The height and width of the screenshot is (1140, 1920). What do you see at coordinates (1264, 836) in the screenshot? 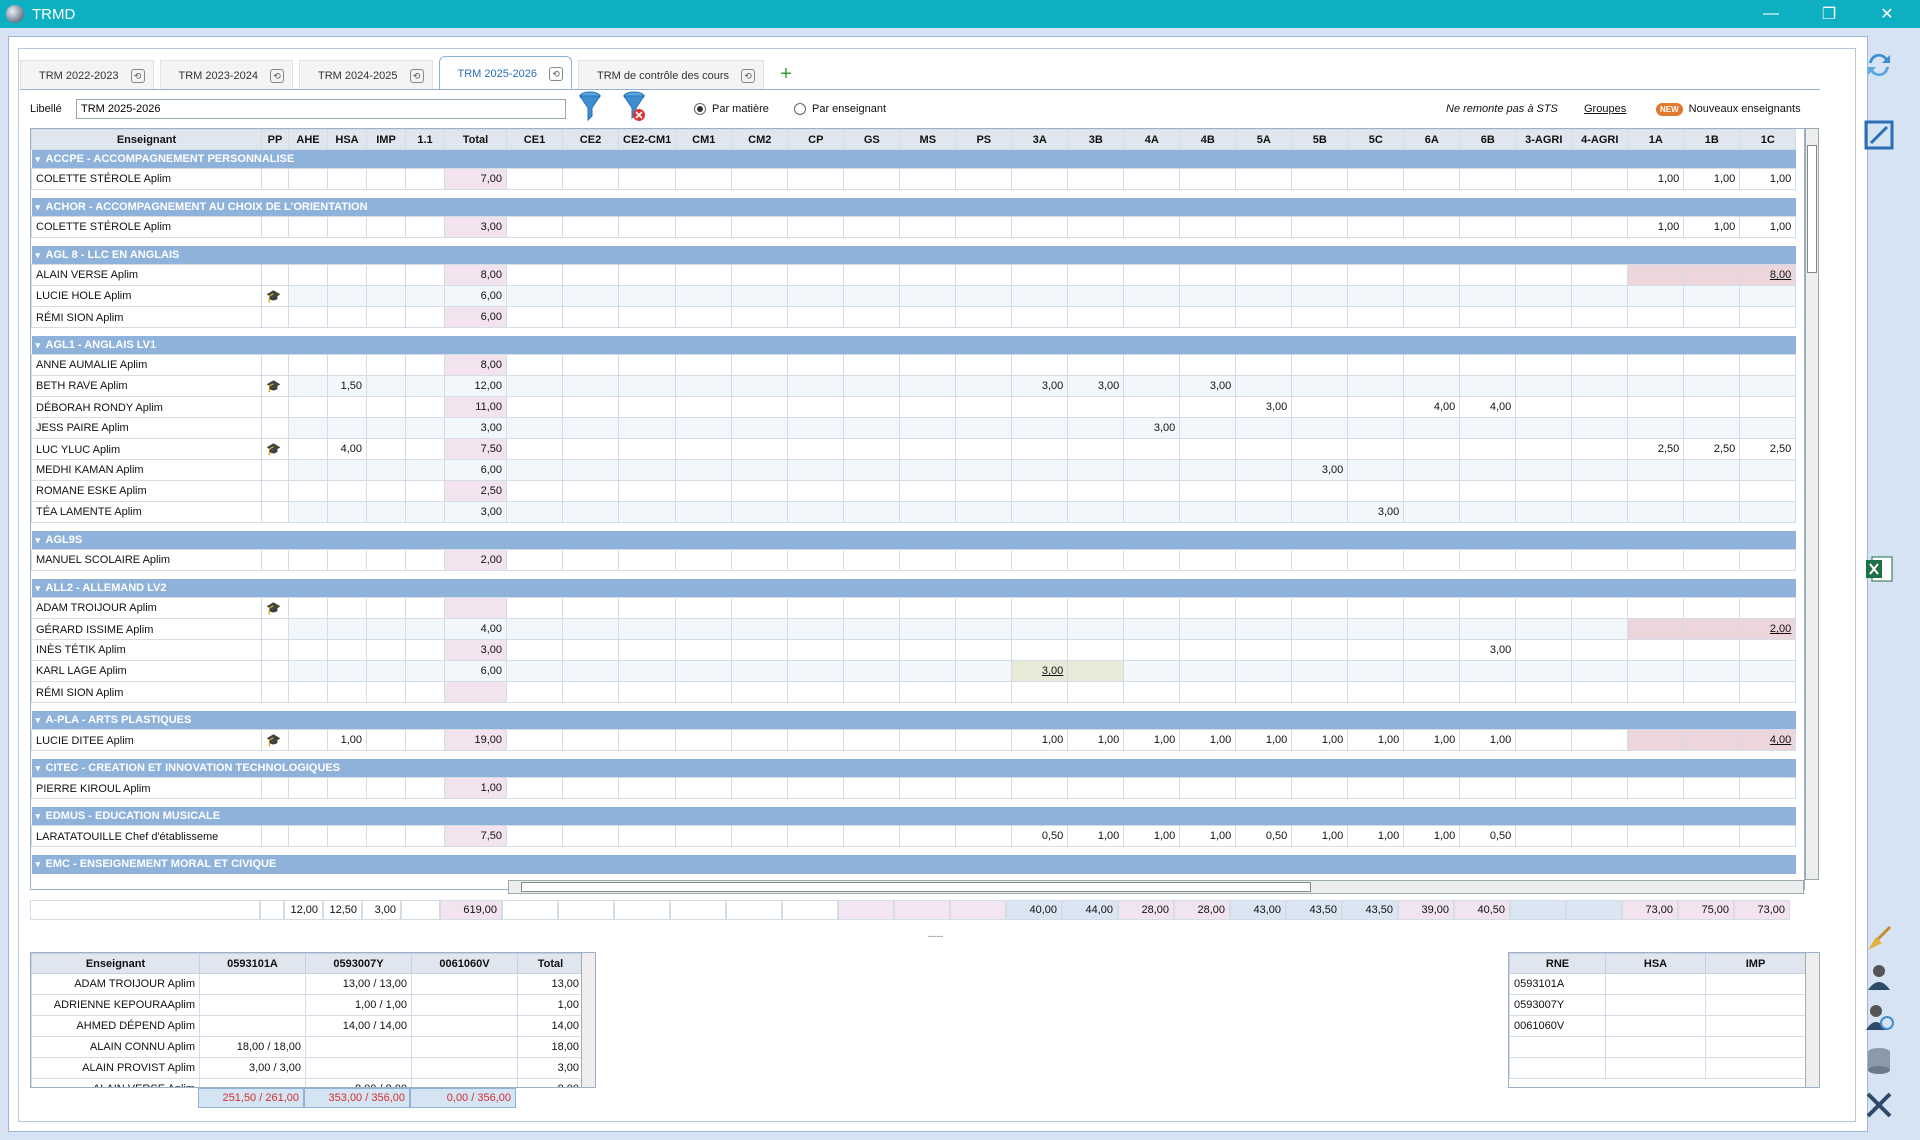
I see `hours-cell: 0,50` at bounding box center [1264, 836].